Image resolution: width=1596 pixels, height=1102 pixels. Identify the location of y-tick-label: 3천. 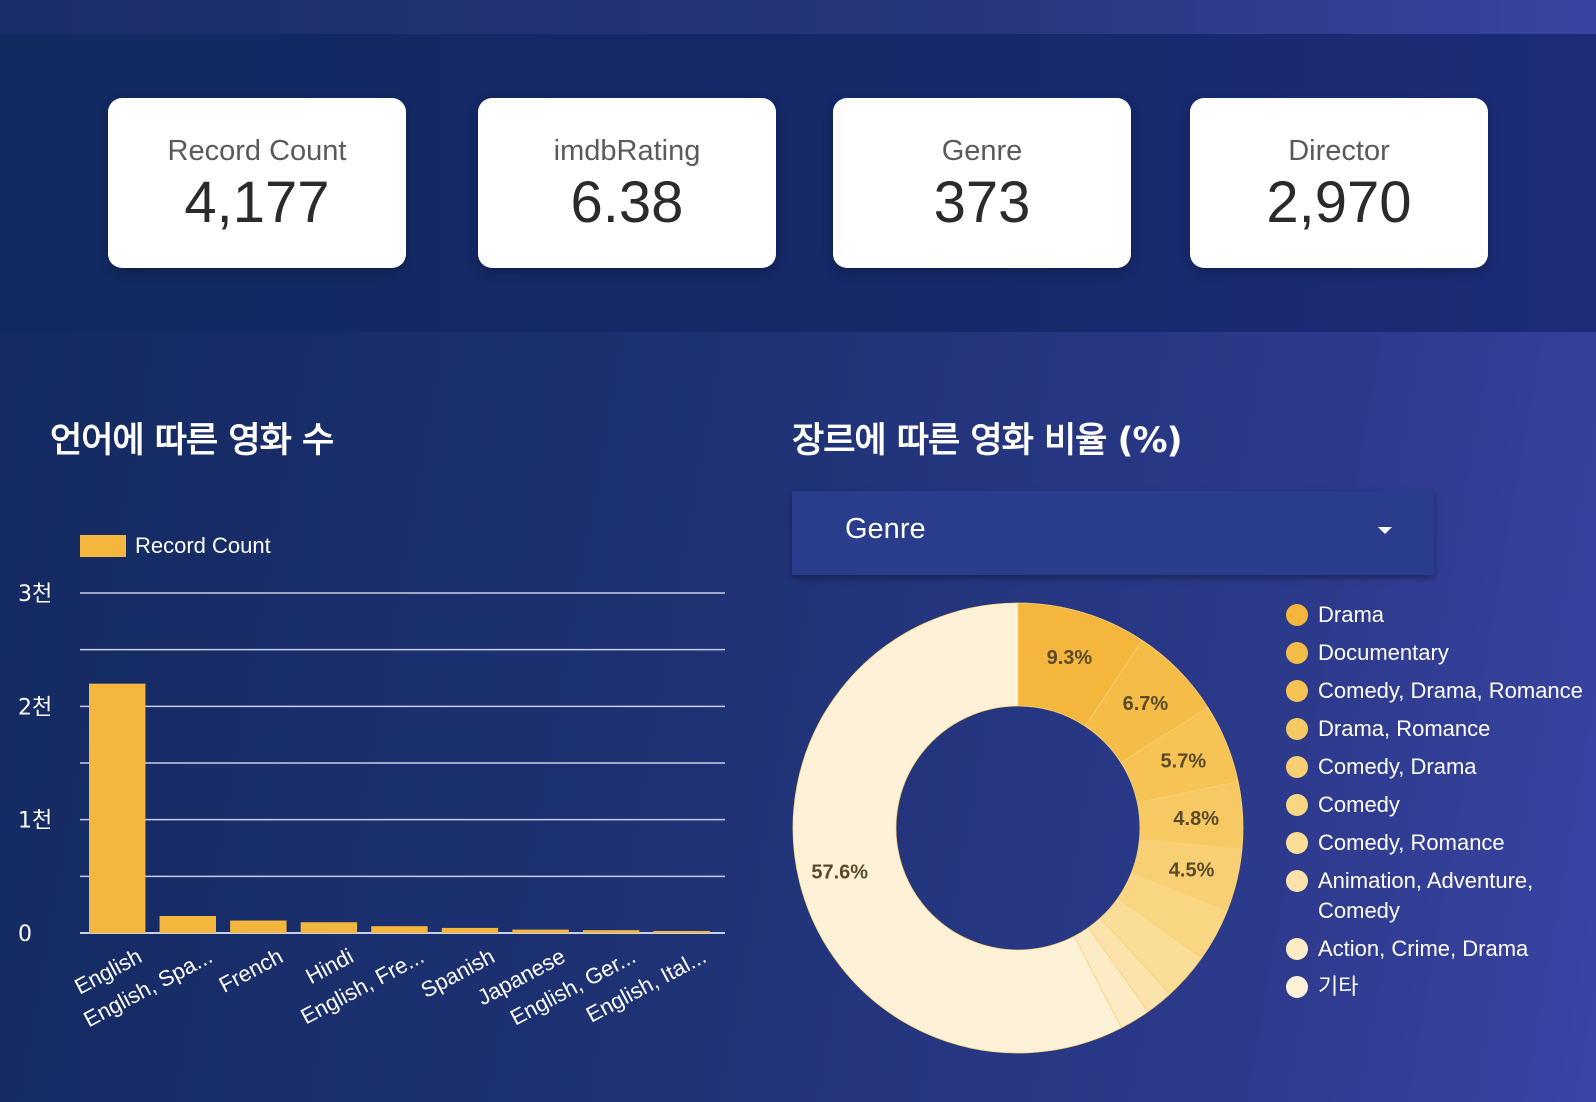
(35, 594).